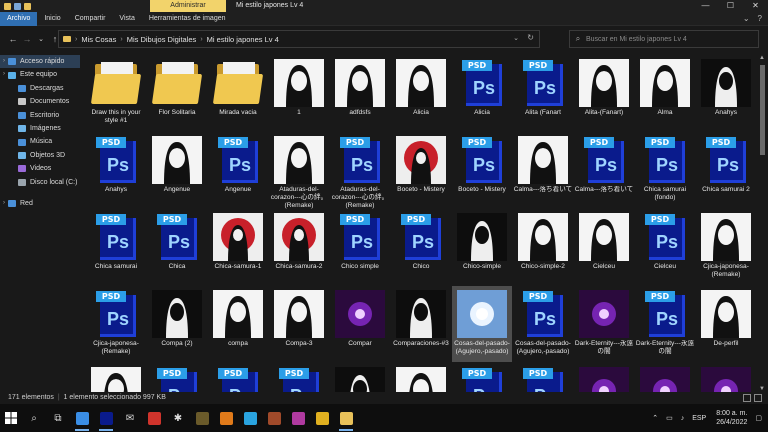 The image size is (768, 432). What do you see at coordinates (27, 39) in the screenshot?
I see `forward-arrow-icon: →` at bounding box center [27, 39].